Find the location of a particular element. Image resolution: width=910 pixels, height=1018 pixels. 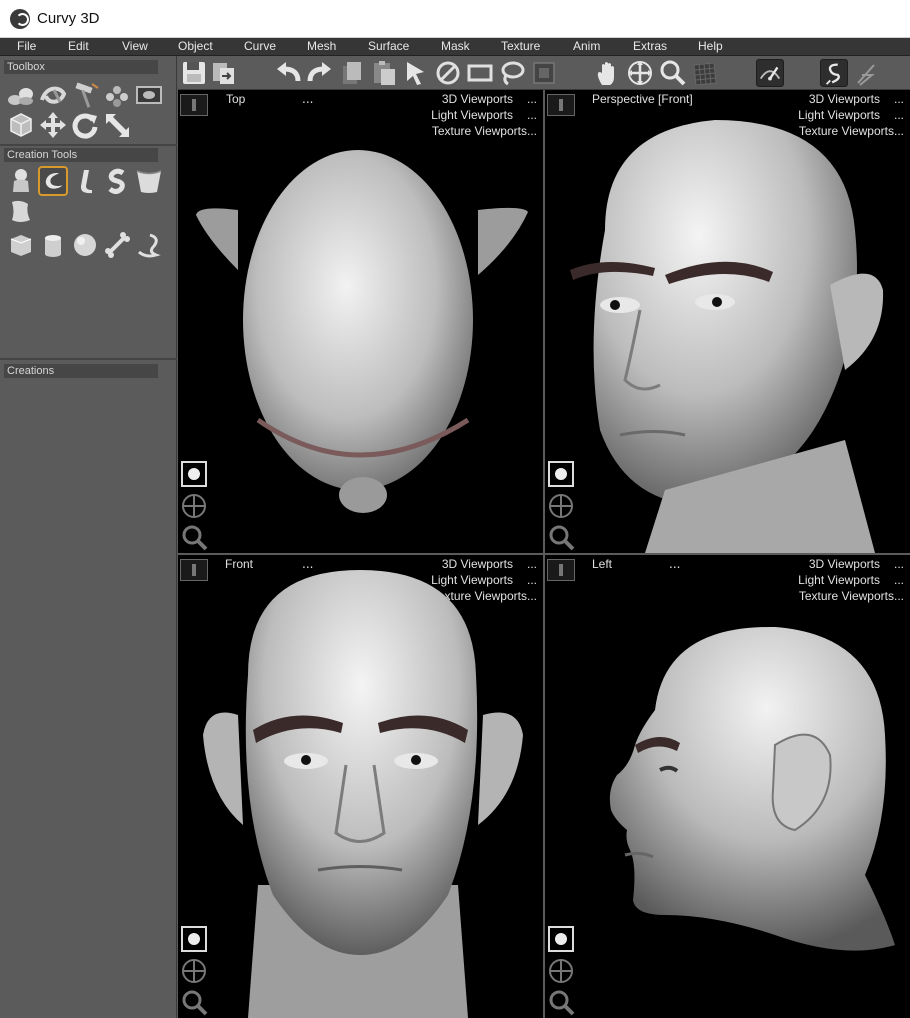

menu-object: Object is located at coordinates (195, 46).